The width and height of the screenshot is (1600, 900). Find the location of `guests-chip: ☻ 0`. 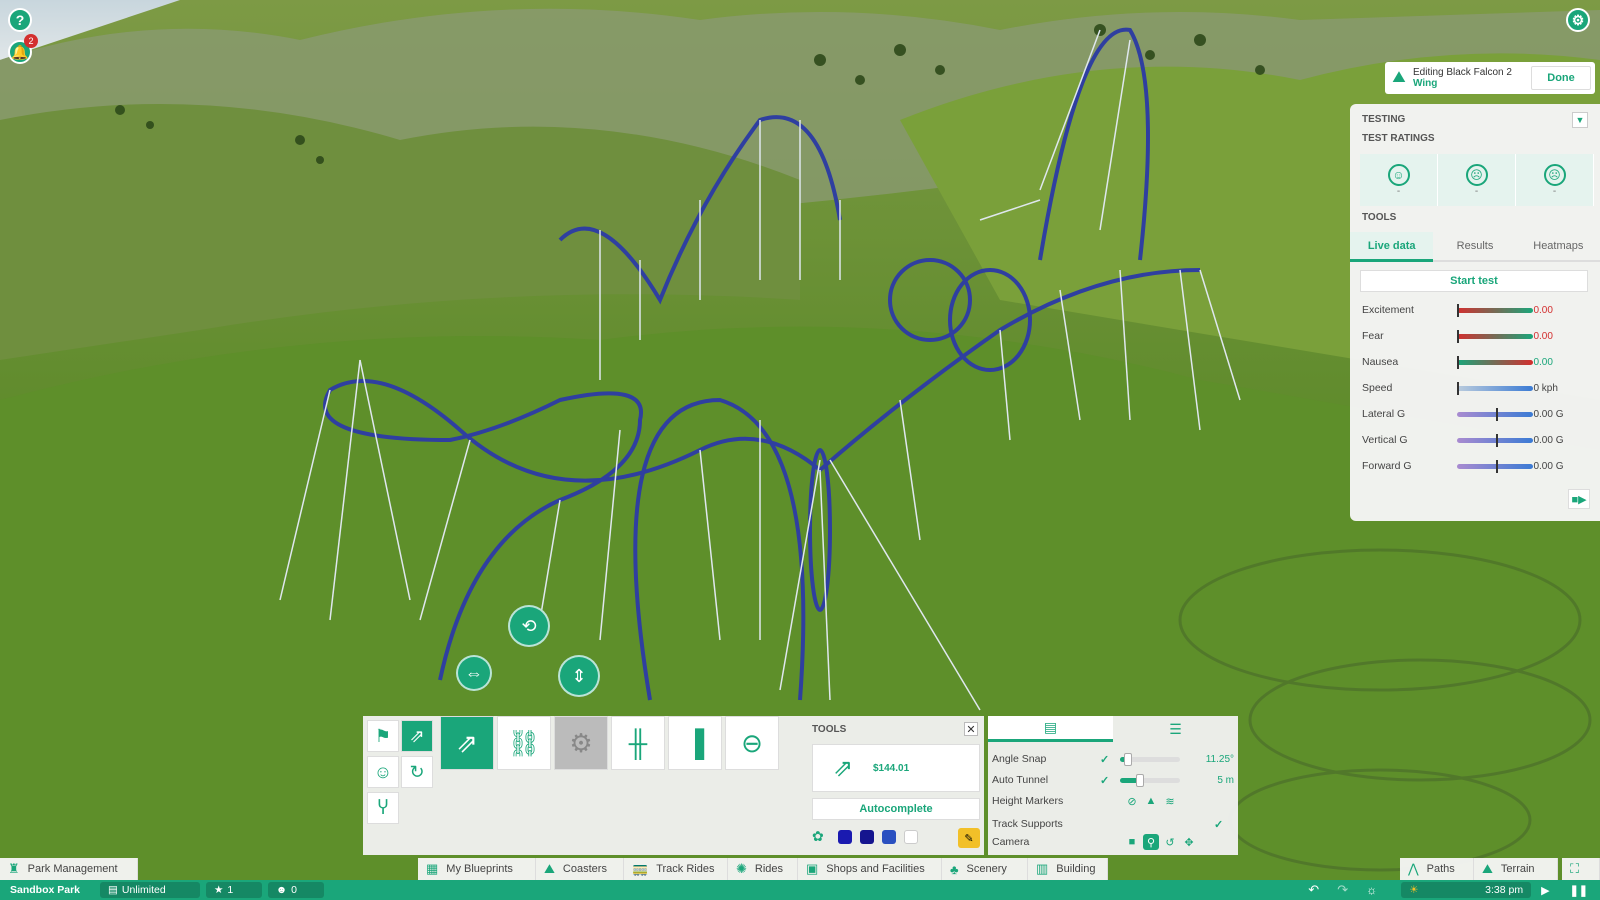

guests-chip: ☻ 0 is located at coordinates (296, 890).